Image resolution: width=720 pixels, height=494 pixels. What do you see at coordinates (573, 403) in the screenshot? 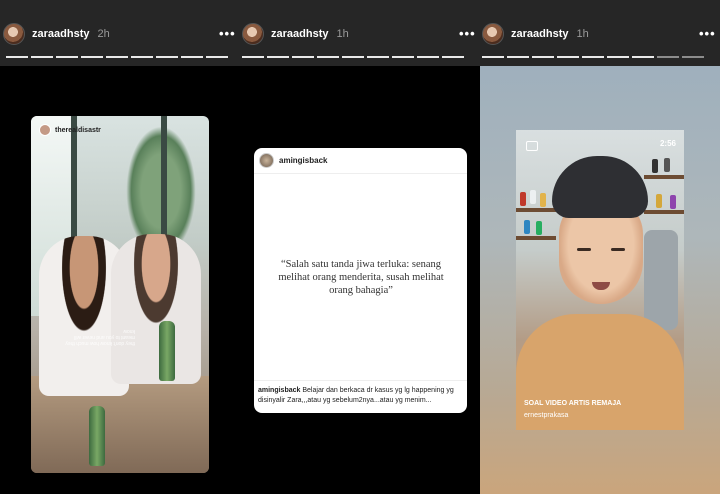
I see `video-title: SOAL VIDEO ARTIS REMAJA` at bounding box center [573, 403].